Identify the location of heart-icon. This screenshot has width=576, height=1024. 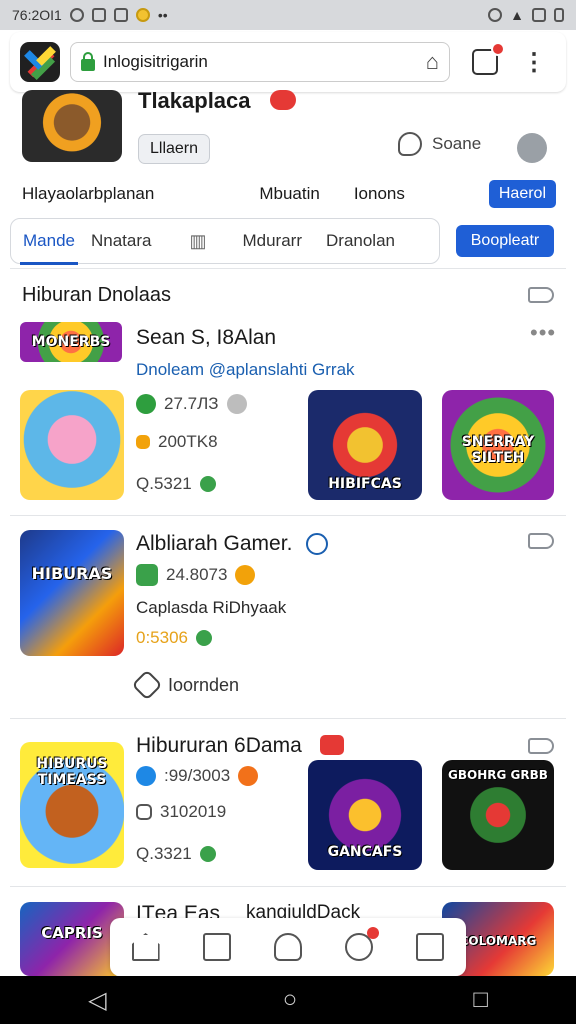
(147, 685).